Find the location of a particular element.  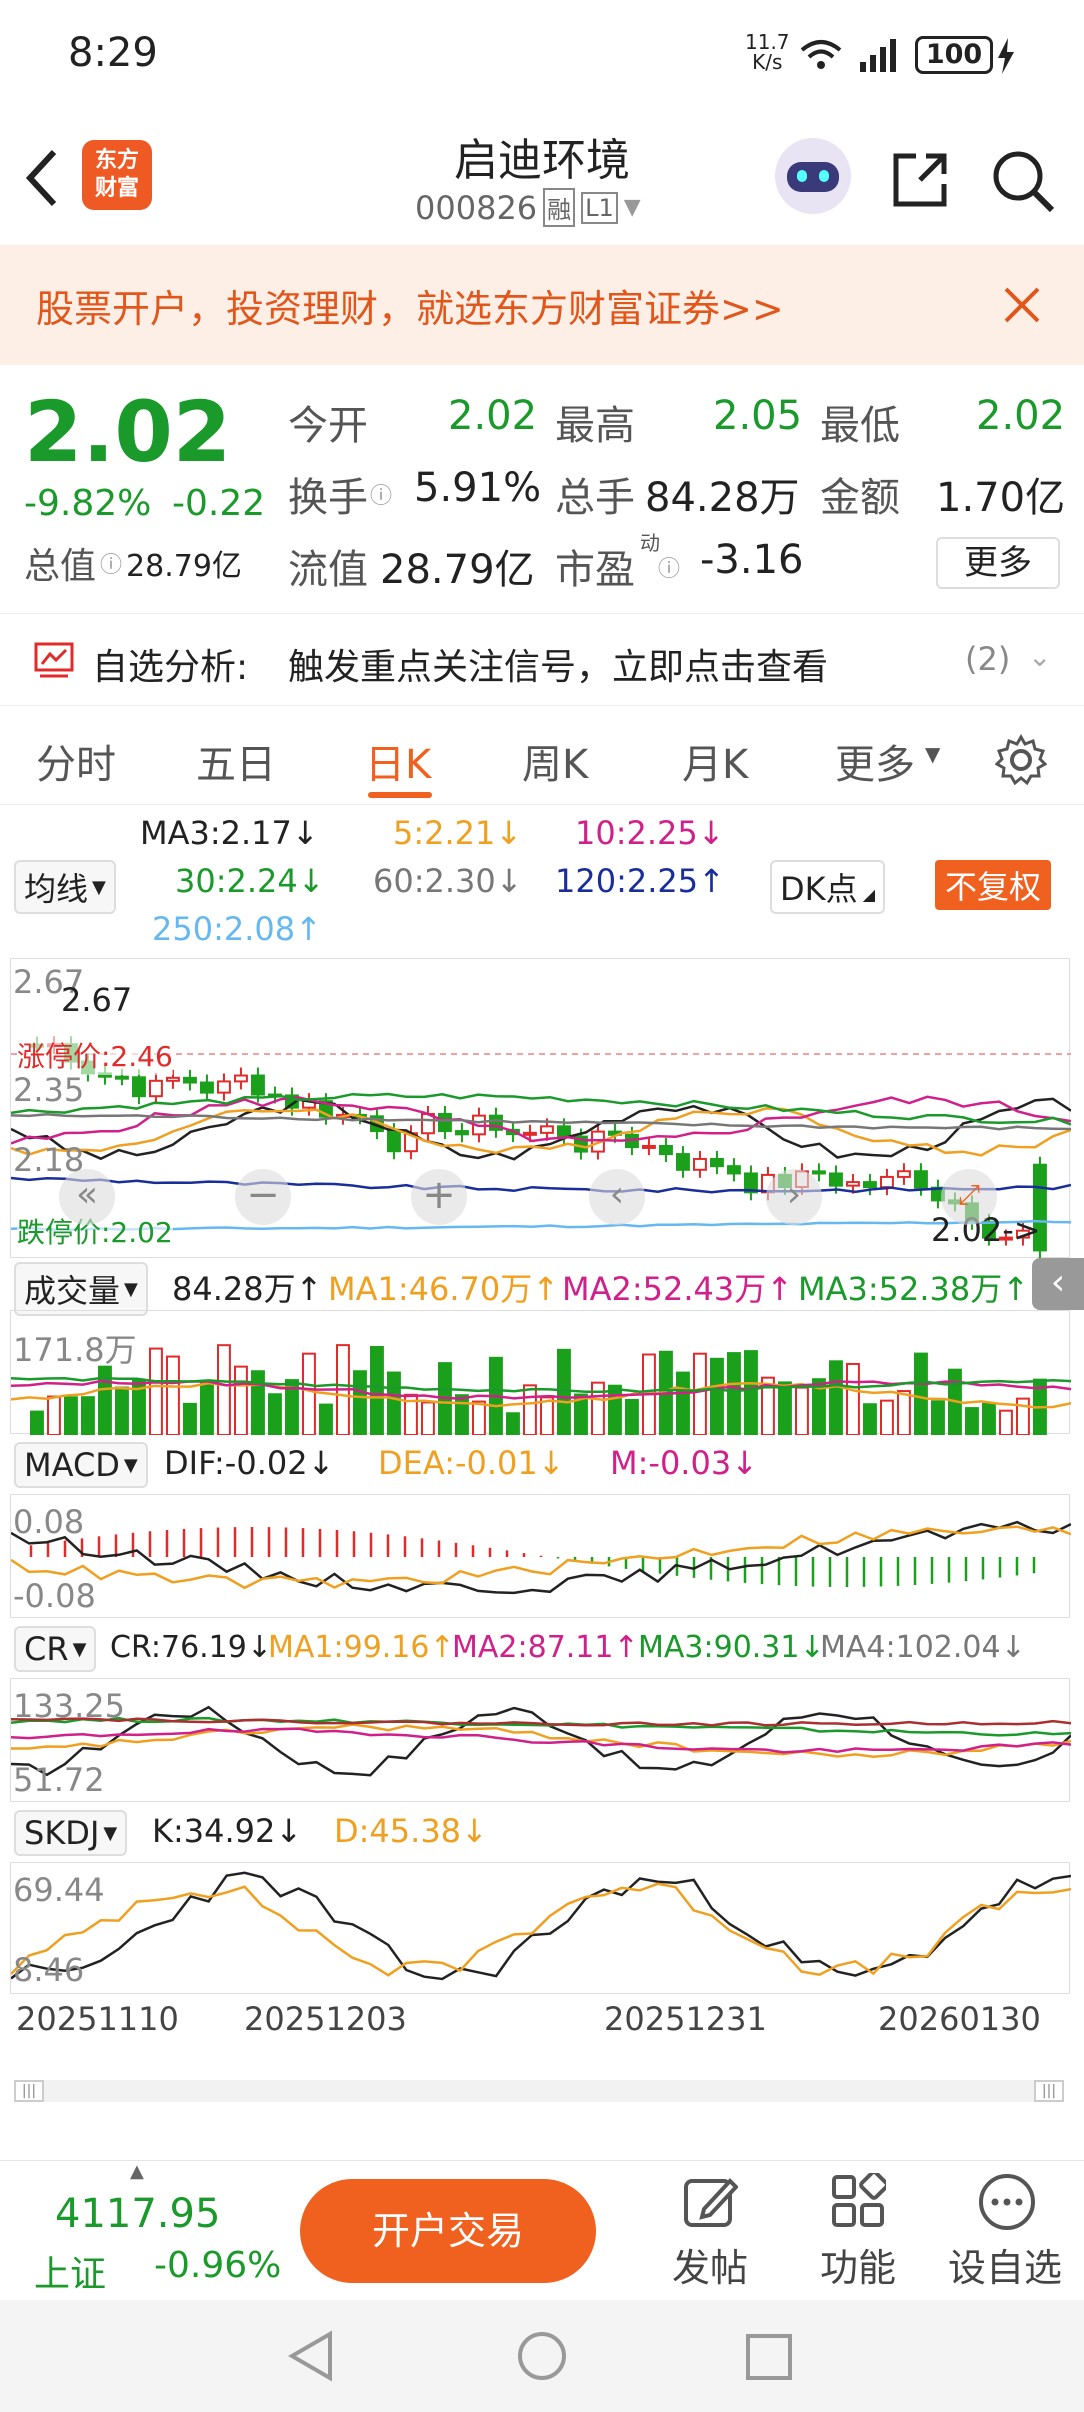

cr-canvas is located at coordinates (541, 1741).